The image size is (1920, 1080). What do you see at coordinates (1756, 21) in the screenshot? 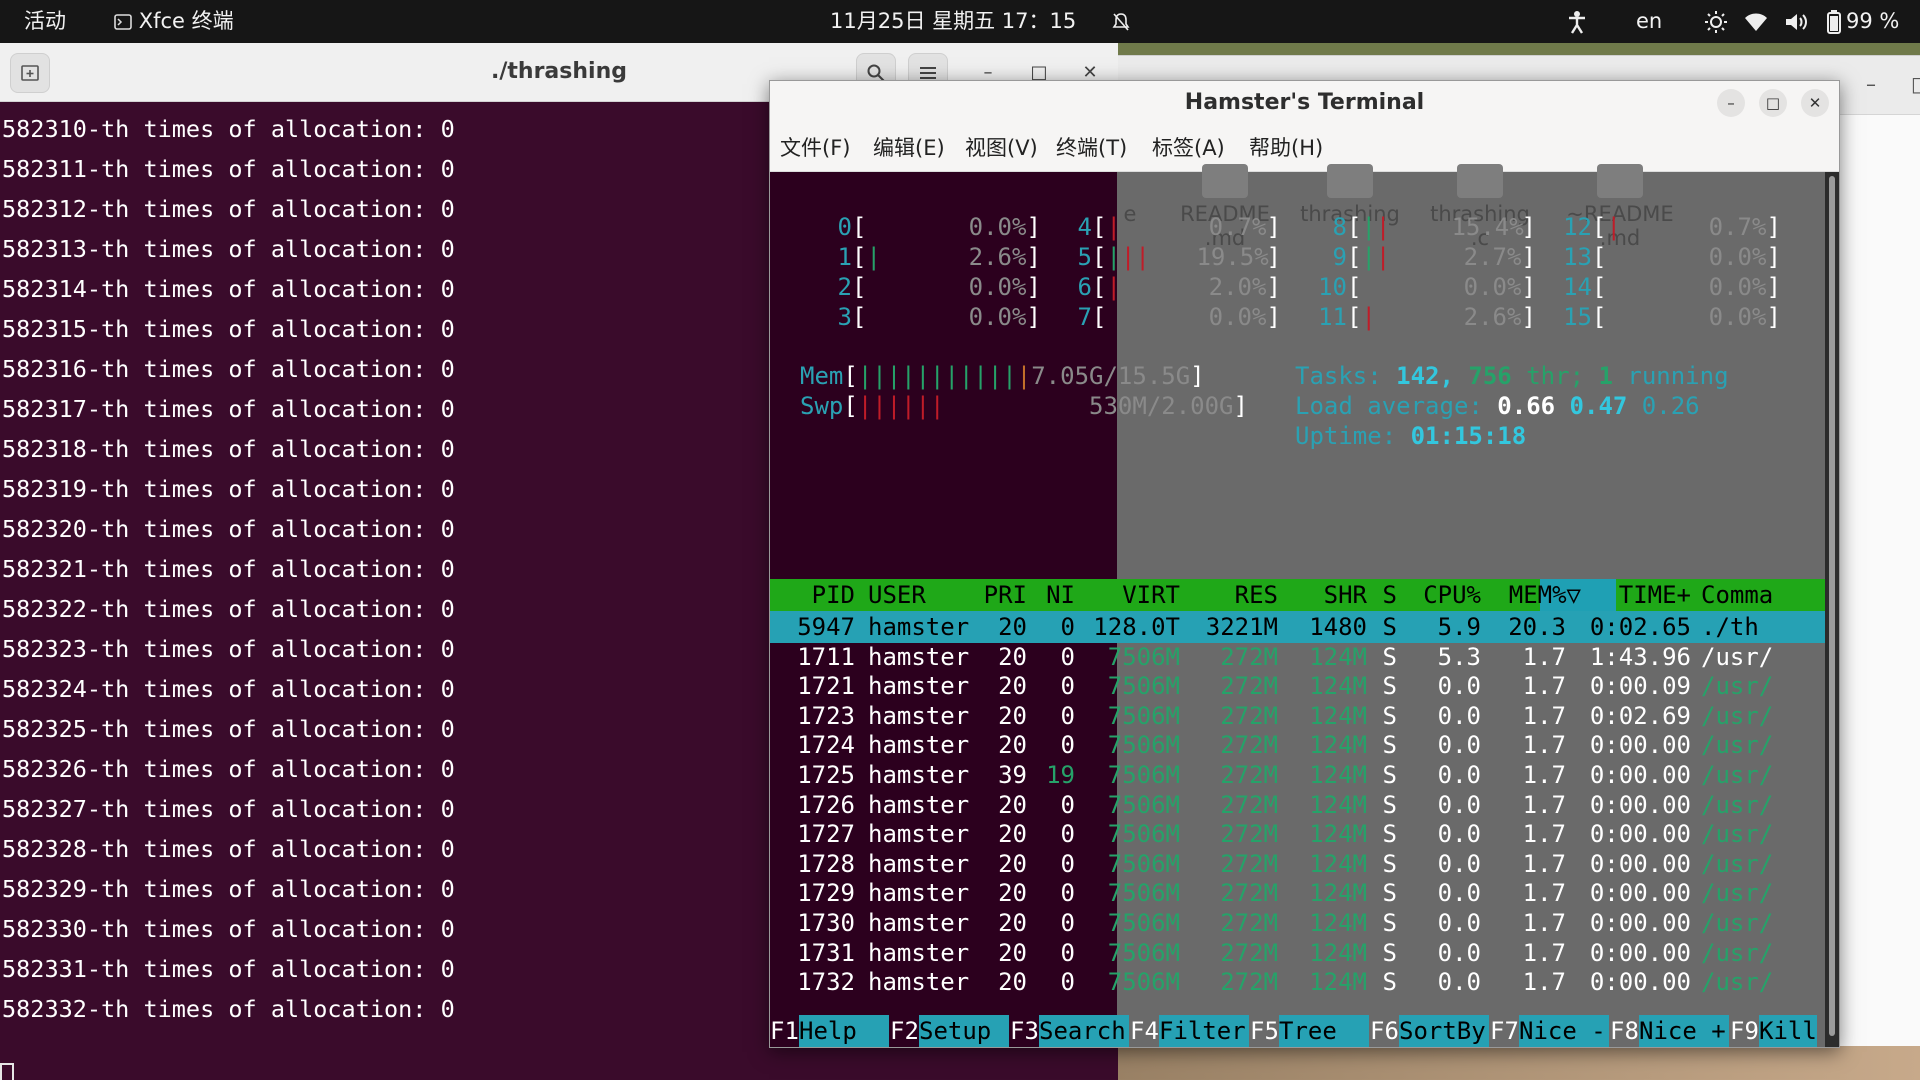
I see `wifi-icon` at bounding box center [1756, 21].